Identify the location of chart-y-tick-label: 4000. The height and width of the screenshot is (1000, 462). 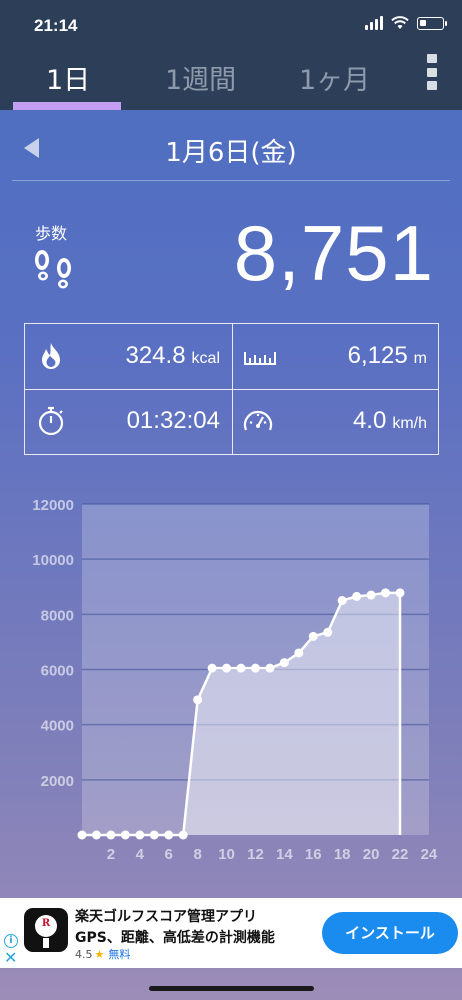
(57, 726).